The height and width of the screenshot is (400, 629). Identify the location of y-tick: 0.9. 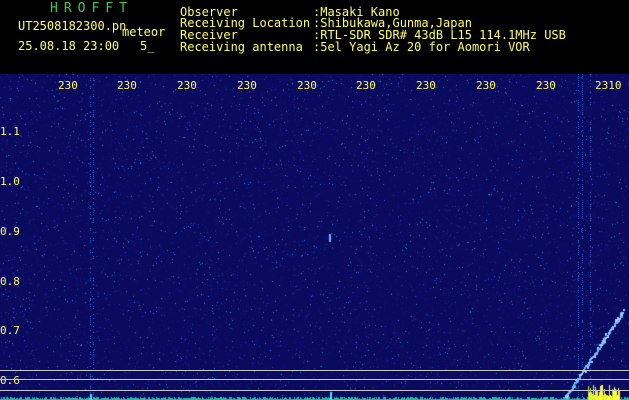
(10, 231).